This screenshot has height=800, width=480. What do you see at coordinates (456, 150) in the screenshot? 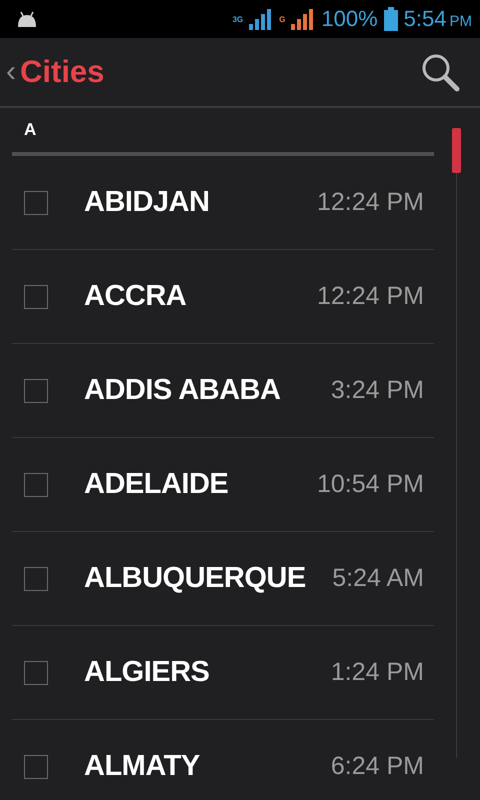
I see `scrollbar-thumb` at bounding box center [456, 150].